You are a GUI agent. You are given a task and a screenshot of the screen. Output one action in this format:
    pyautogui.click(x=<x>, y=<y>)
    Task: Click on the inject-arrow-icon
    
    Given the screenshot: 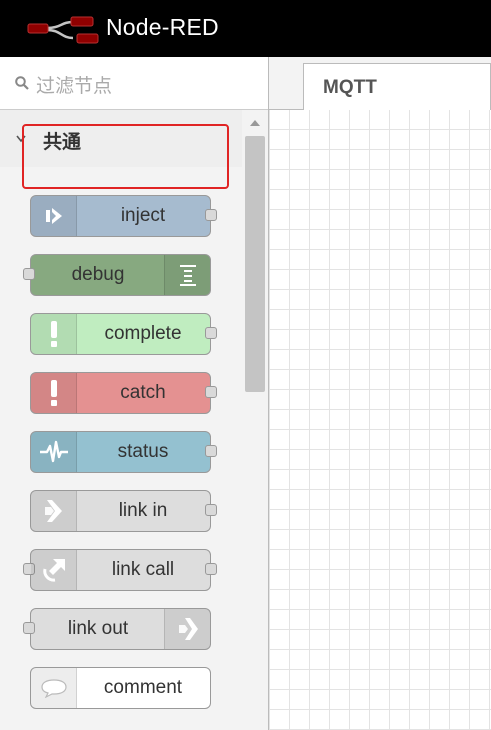 What is the action you would take?
    pyautogui.click(x=54, y=216)
    